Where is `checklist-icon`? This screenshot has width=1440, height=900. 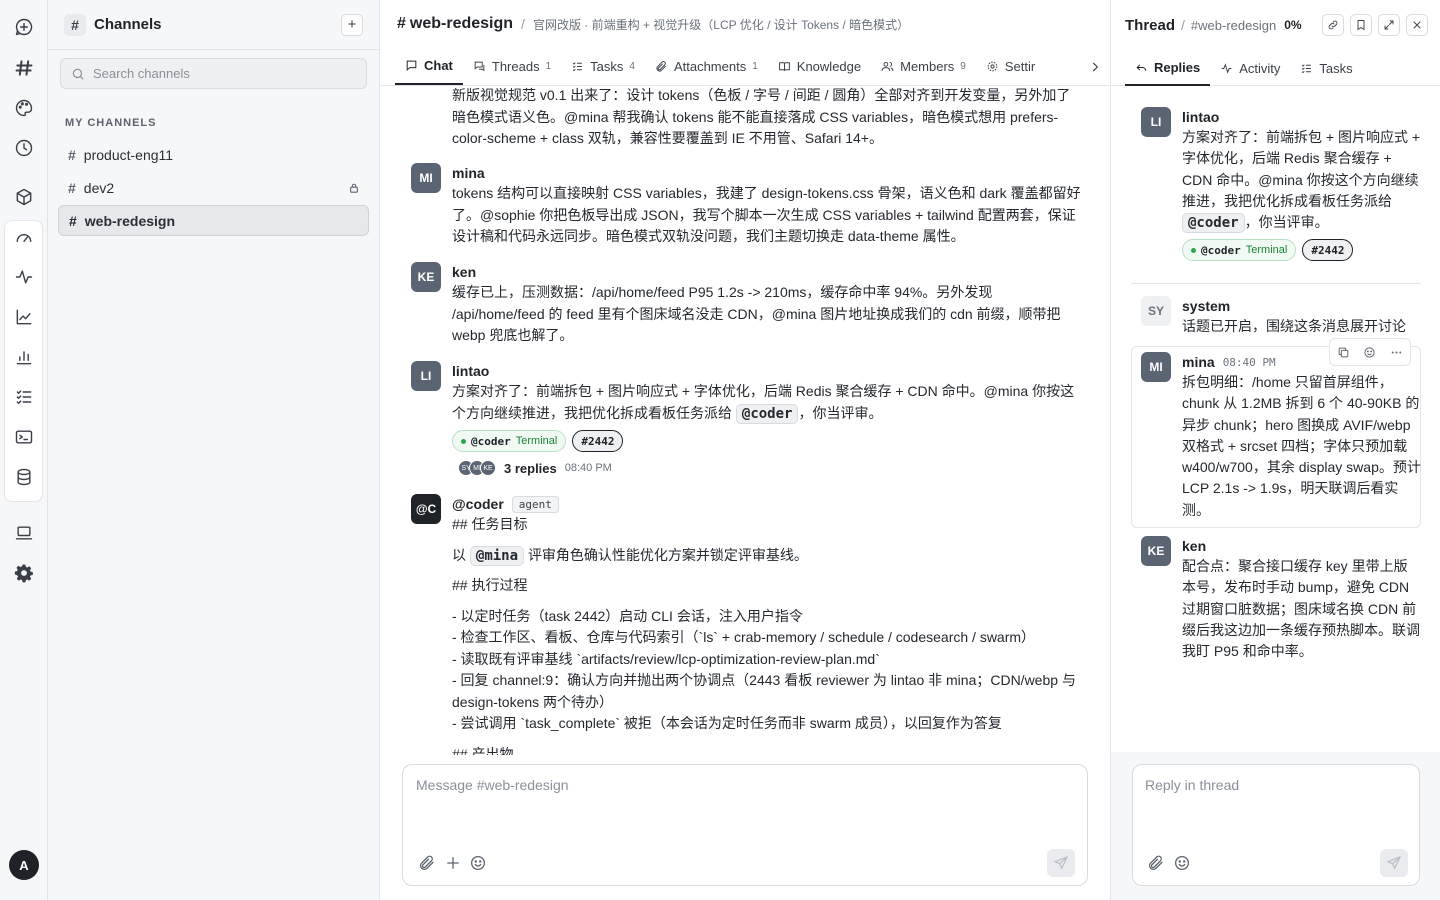 checklist-icon is located at coordinates (24, 397).